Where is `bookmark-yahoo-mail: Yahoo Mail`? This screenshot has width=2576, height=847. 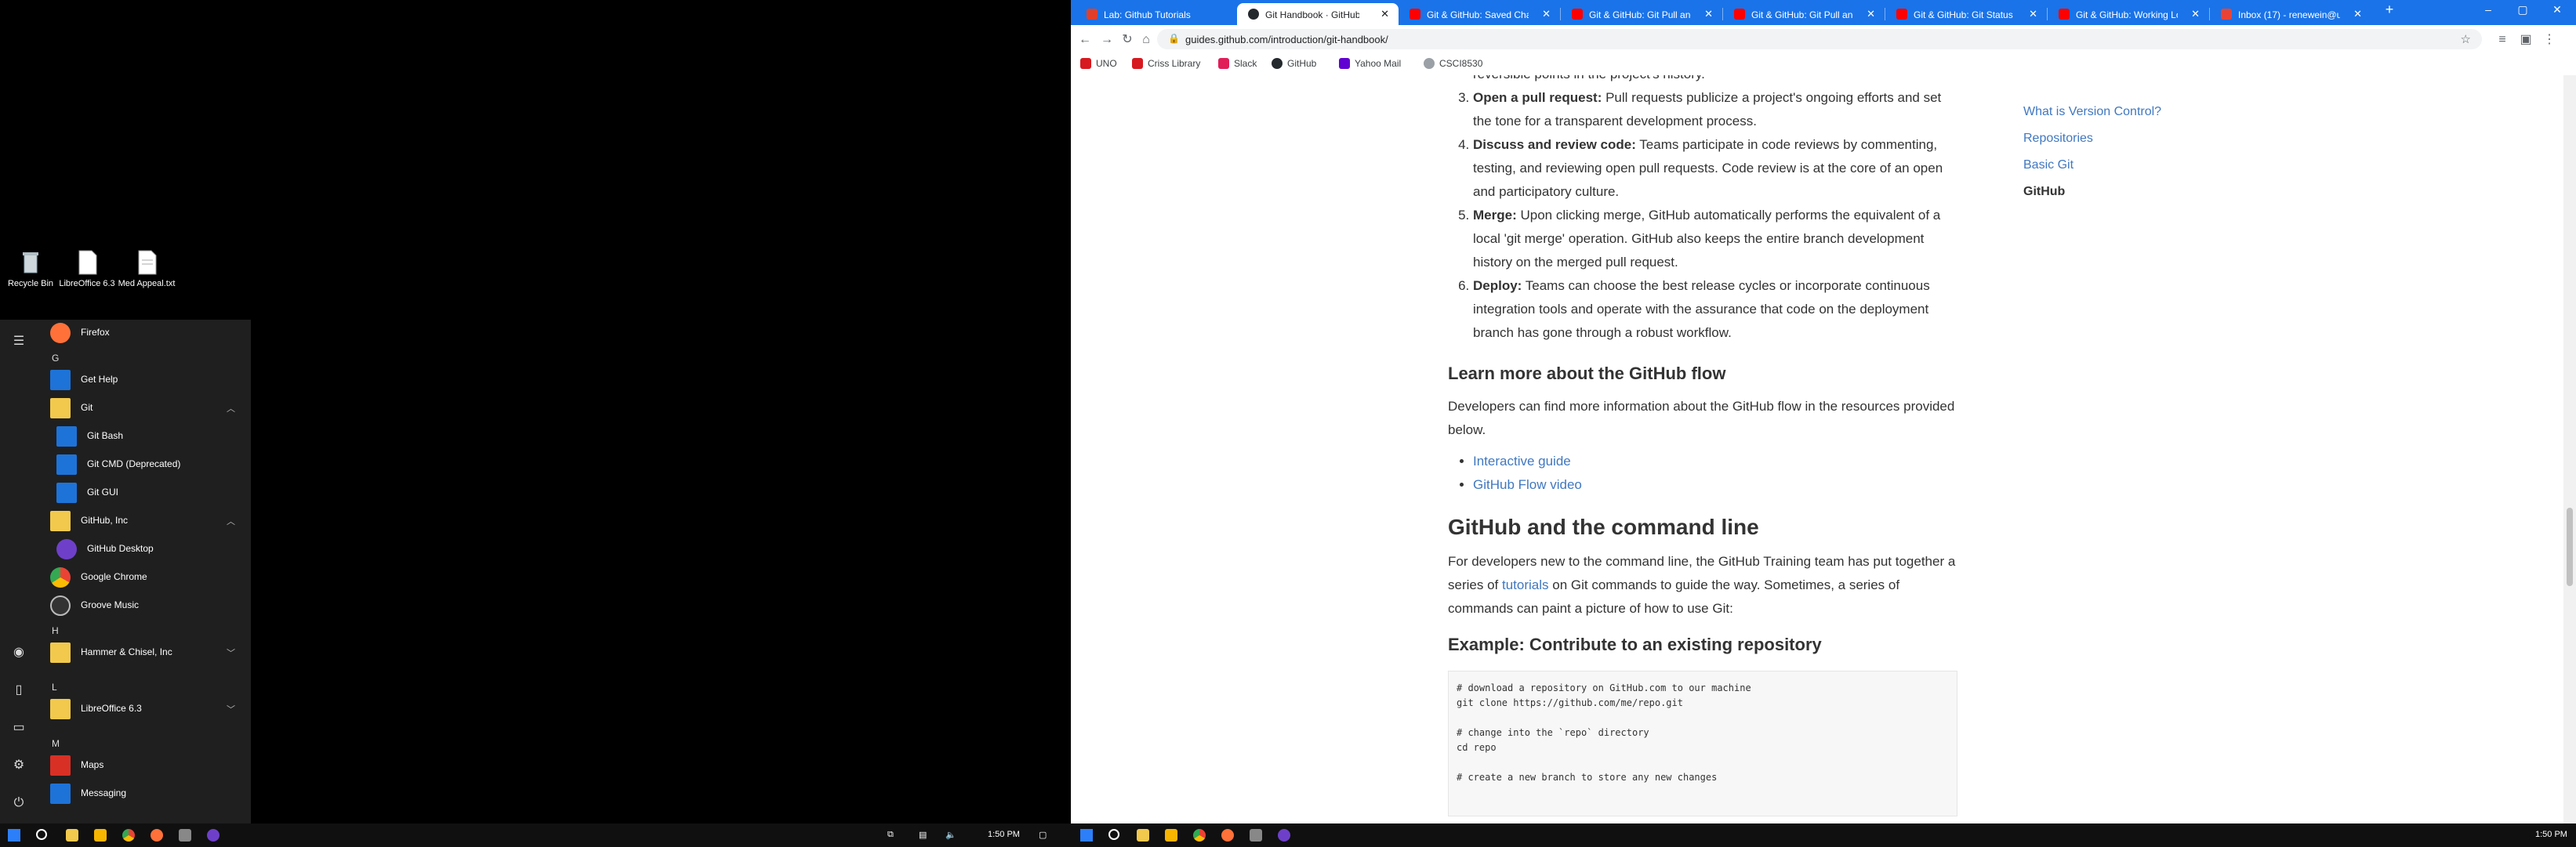 bookmark-yahoo-mail: Yahoo Mail is located at coordinates (1370, 64).